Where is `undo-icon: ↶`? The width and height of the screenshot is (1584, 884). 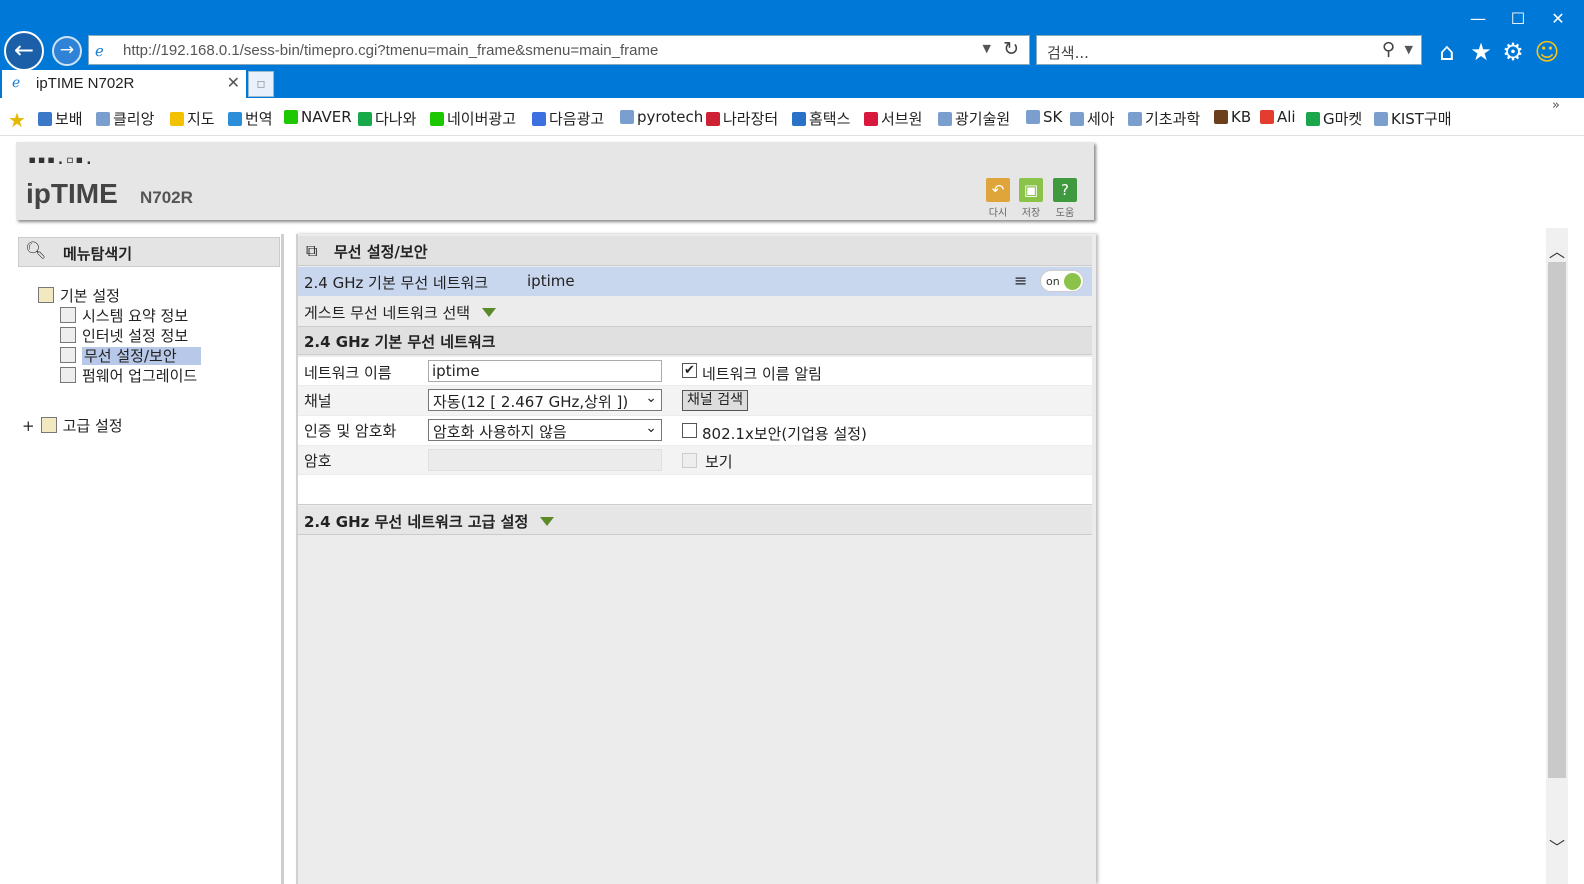 undo-icon: ↶ is located at coordinates (998, 190).